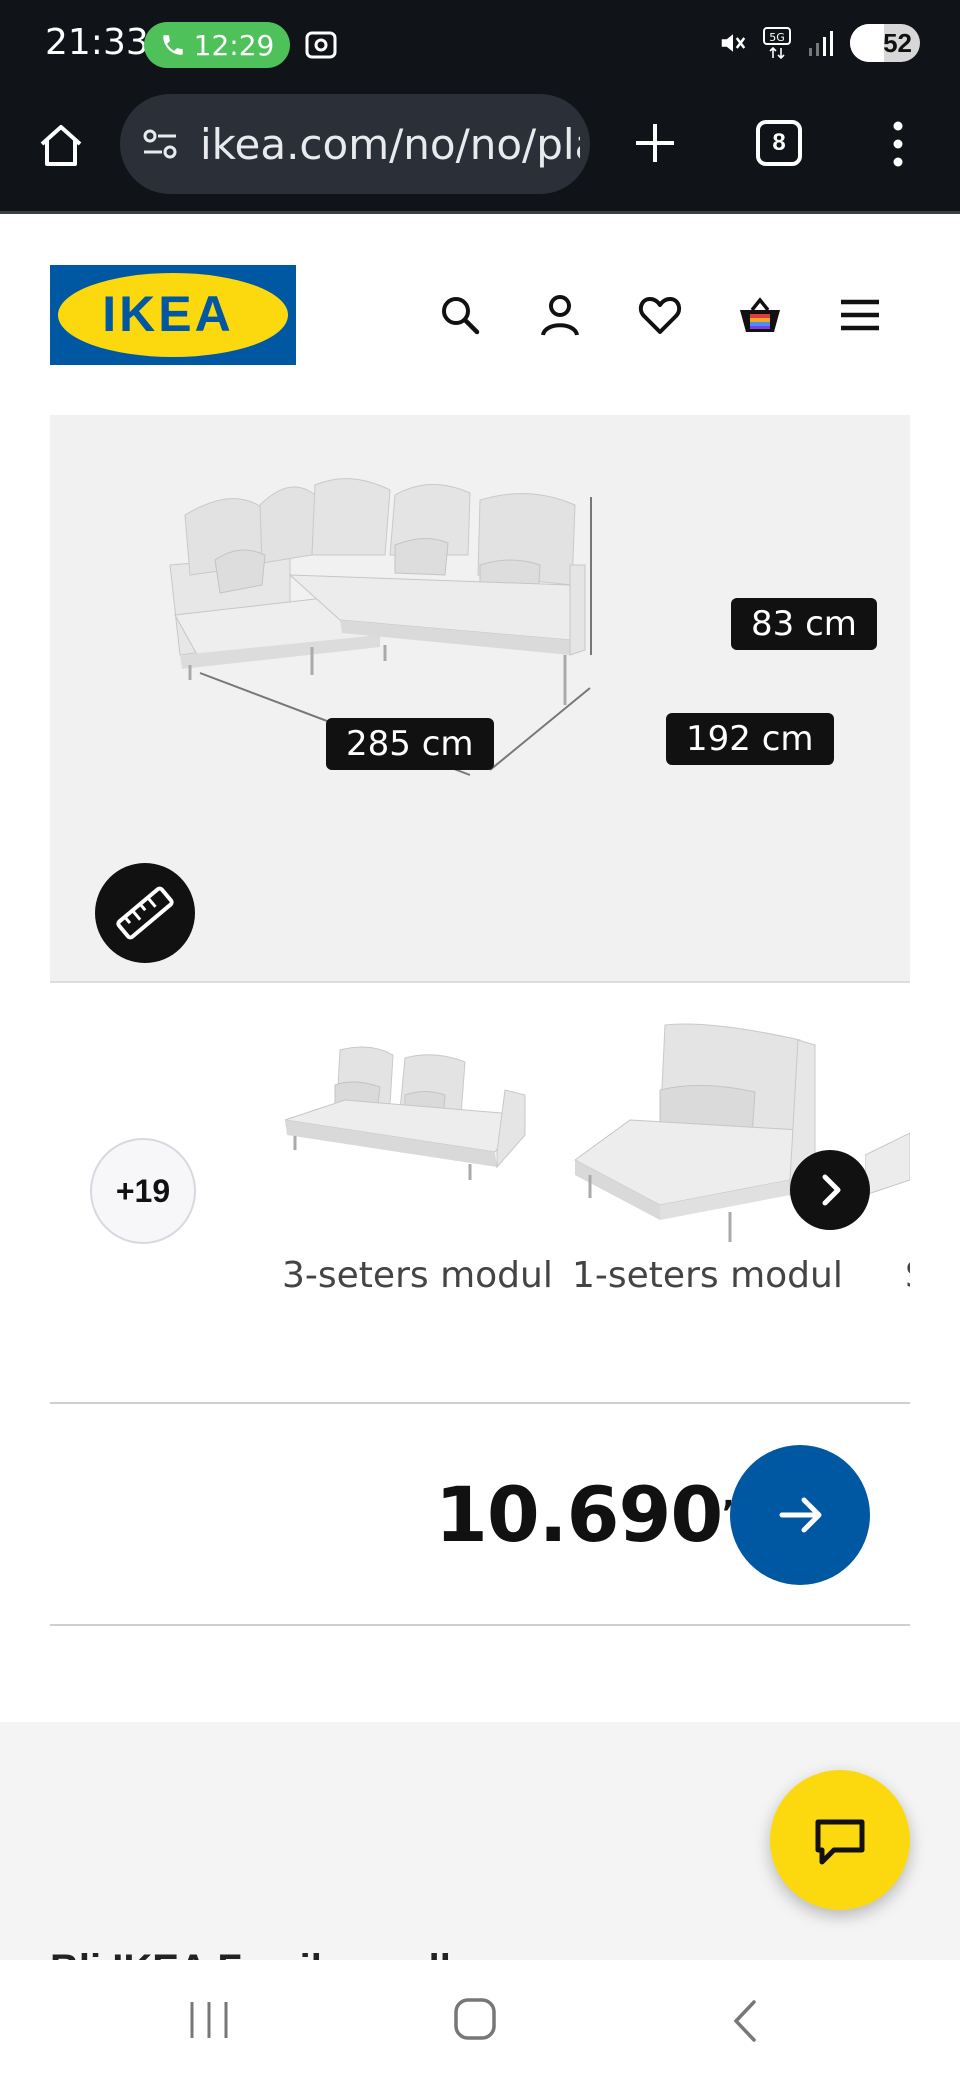 The height and width of the screenshot is (2080, 960). Describe the element at coordinates (390, 144) in the screenshot. I see `url-text: ikea.com/no/no/pla` at that location.